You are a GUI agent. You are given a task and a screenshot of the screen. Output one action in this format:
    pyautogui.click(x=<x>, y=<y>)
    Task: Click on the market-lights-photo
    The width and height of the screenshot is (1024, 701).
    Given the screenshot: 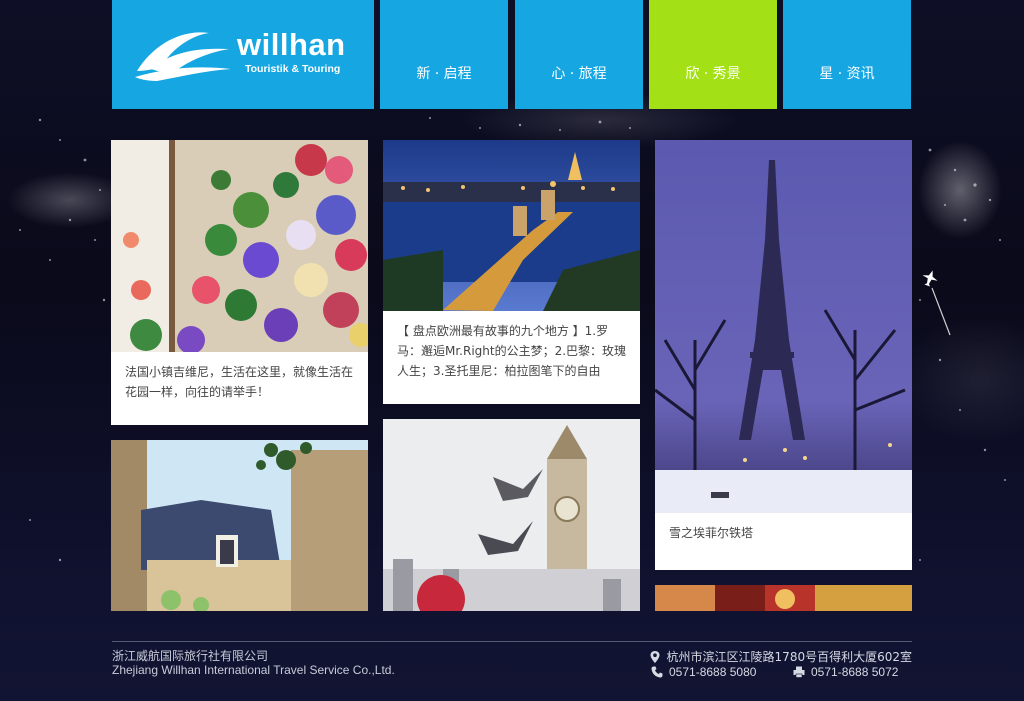 What is the action you would take?
    pyautogui.click(x=783, y=598)
    